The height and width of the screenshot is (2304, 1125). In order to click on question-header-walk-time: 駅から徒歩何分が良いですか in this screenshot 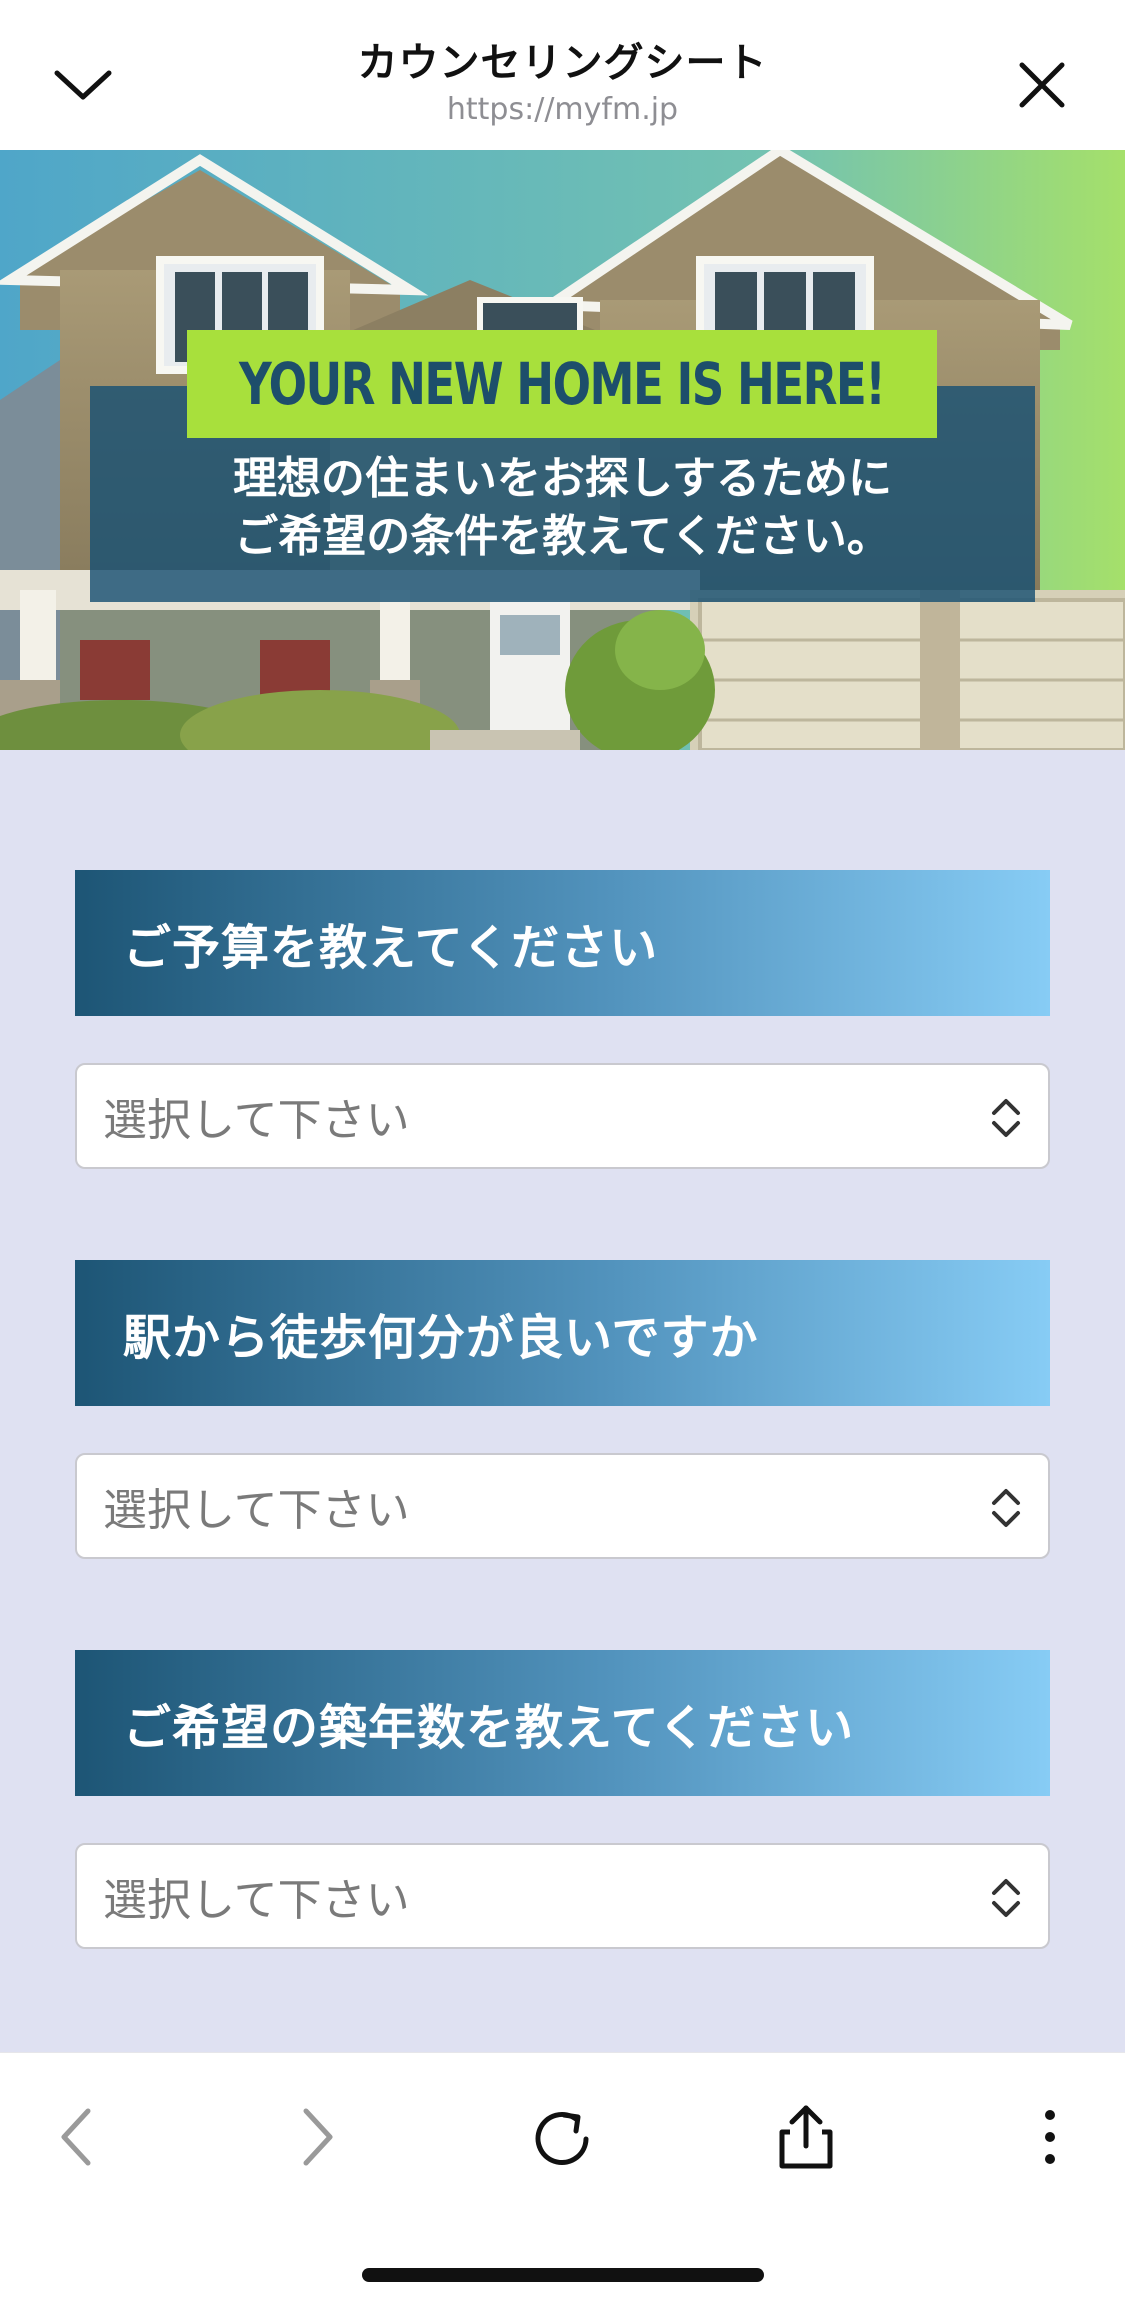, I will do `click(562, 1333)`.